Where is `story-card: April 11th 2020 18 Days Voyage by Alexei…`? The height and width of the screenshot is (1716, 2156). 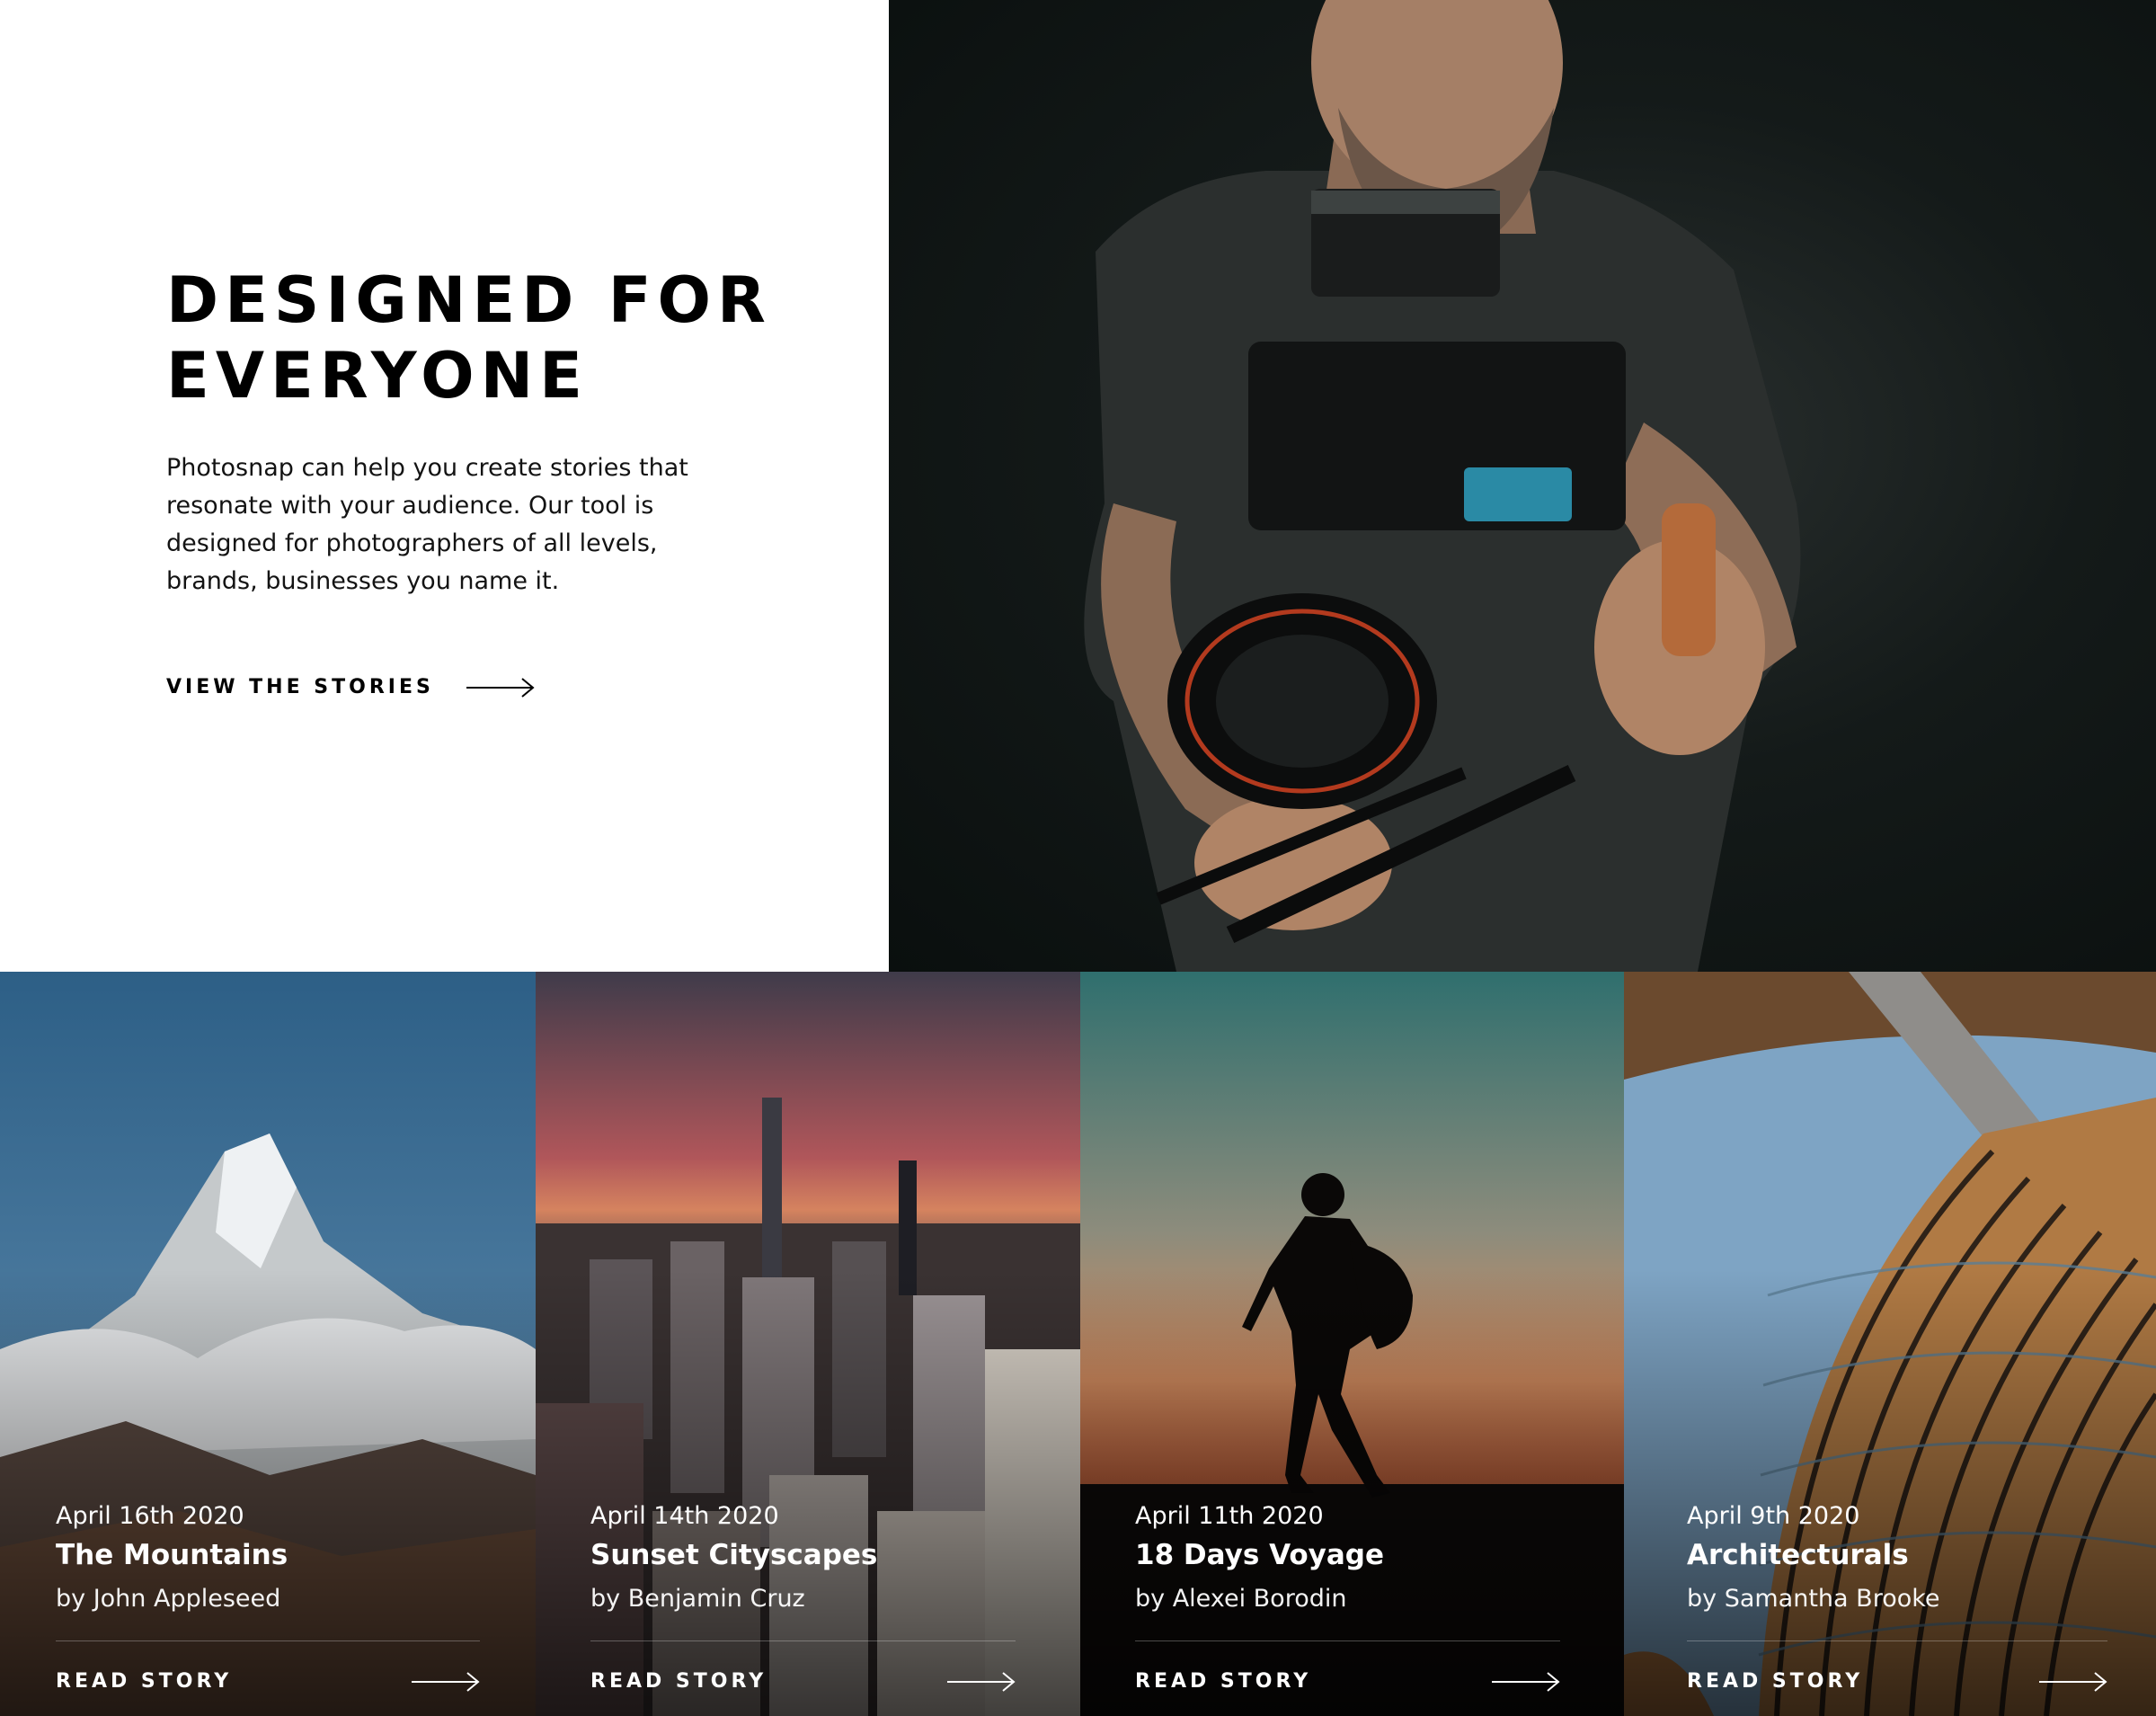 story-card: April 11th 2020 18 Days Voyage by Alexei… is located at coordinates (1352, 1344).